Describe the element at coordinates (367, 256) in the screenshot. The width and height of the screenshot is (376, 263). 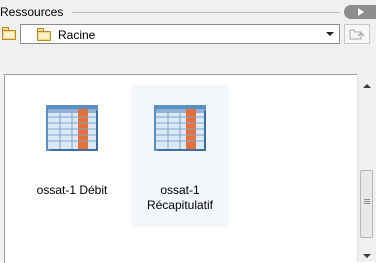
I see `scroll-down-icon` at that location.